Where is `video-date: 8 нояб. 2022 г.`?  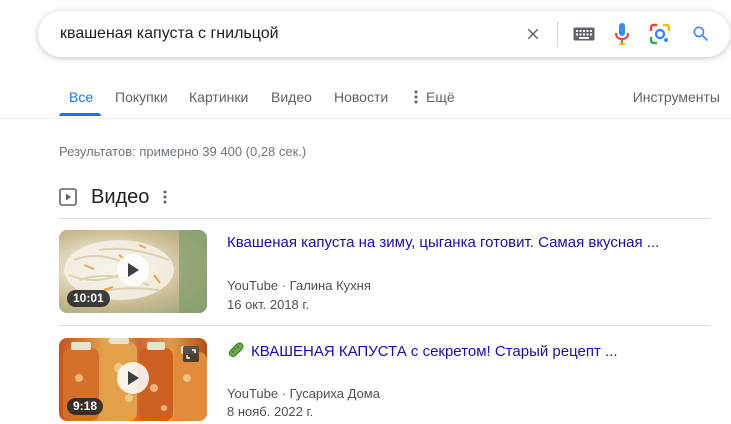
video-date: 8 нояб. 2022 г. is located at coordinates (270, 411).